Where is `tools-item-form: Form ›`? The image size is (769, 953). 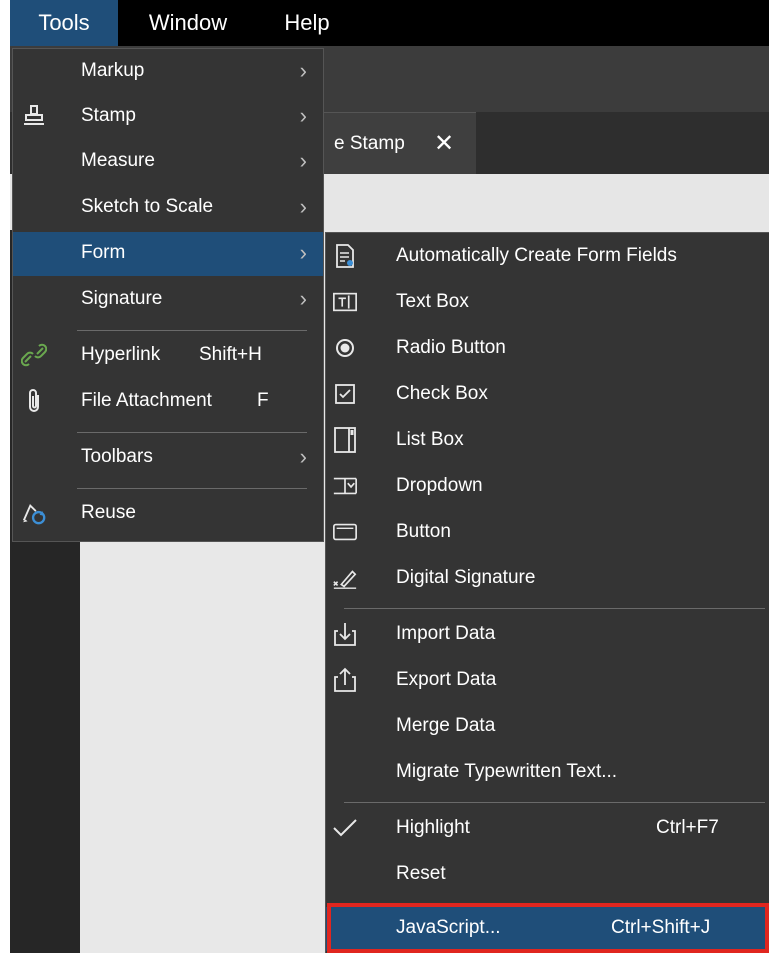
tools-item-form: Form › is located at coordinates (168, 254).